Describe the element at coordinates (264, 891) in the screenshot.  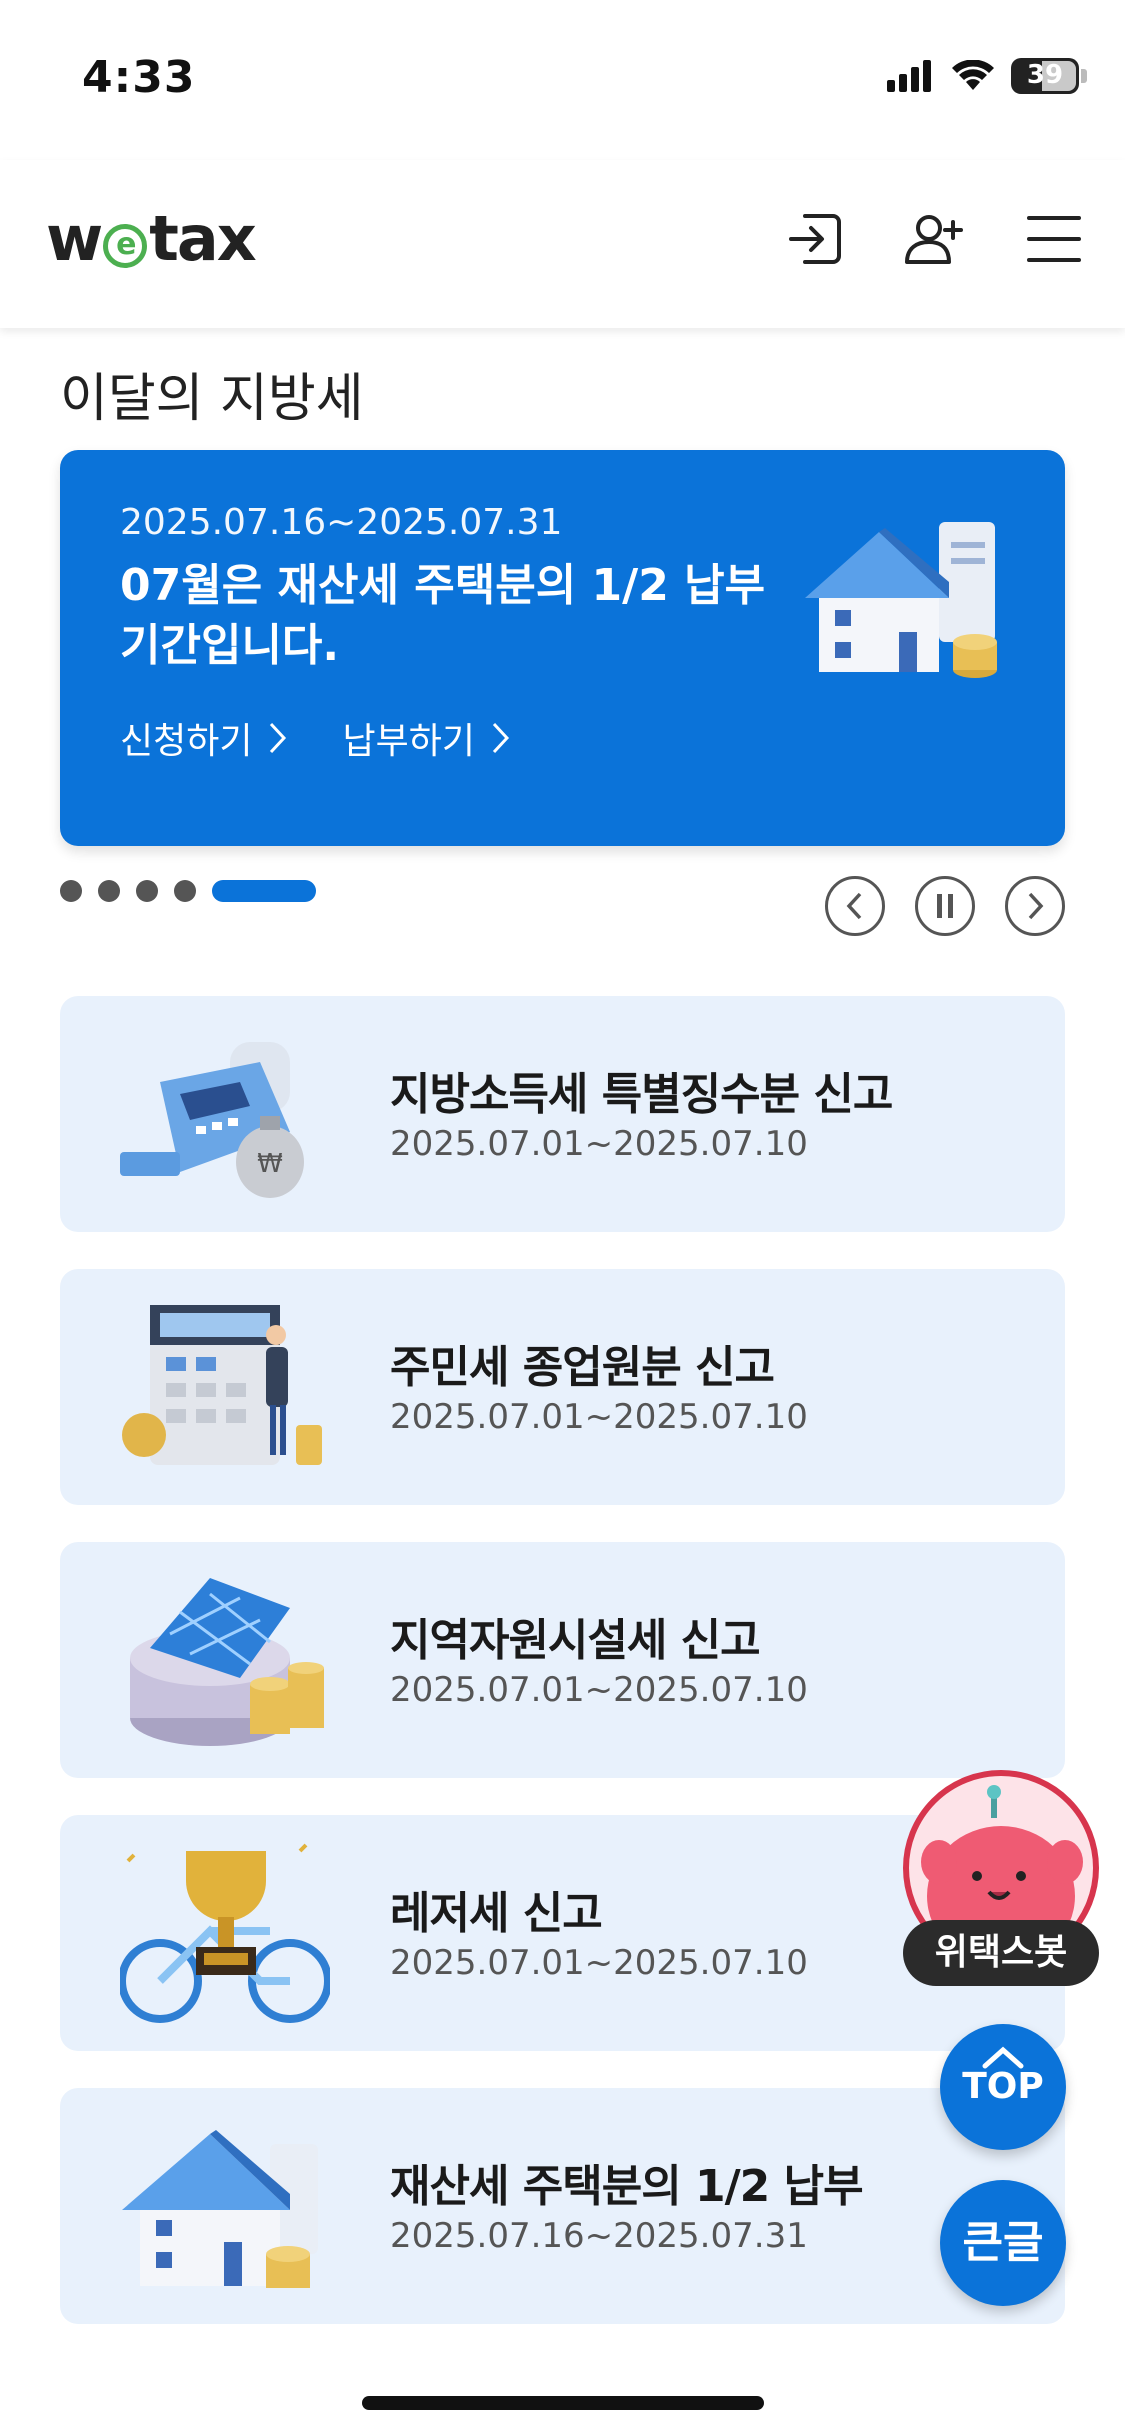
I see `pagination-dot-active` at that location.